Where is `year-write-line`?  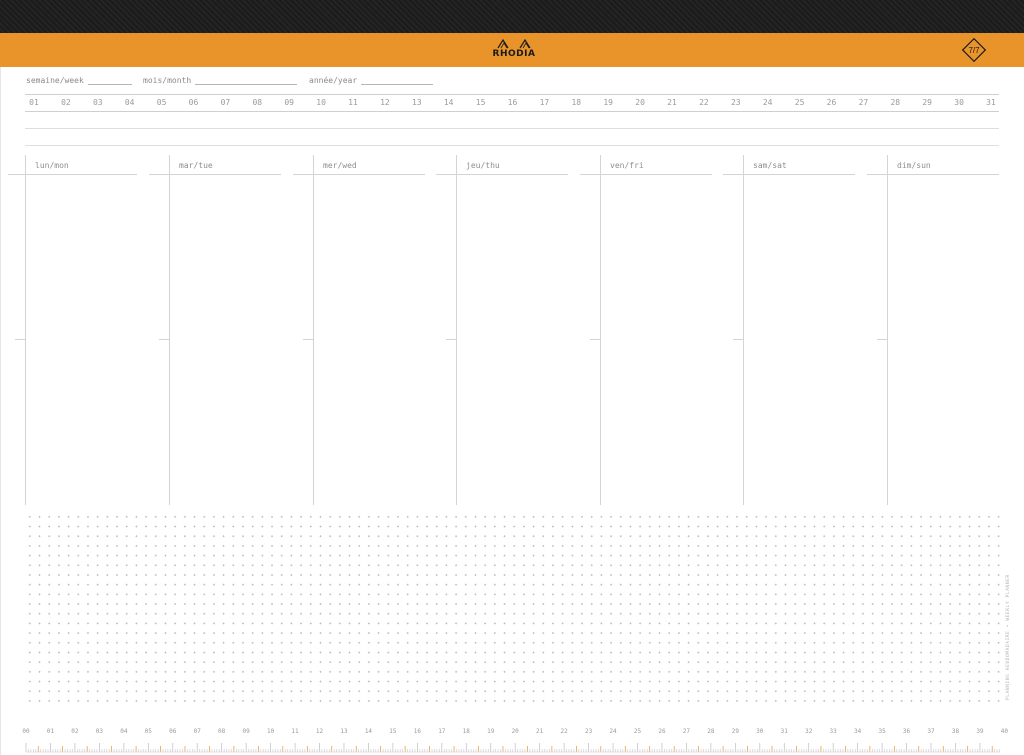
year-write-line is located at coordinates (397, 80).